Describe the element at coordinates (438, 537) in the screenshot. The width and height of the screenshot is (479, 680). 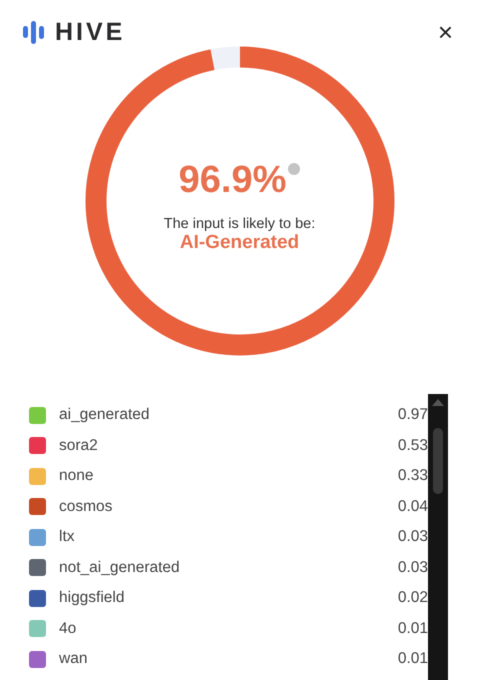
I see `scrollbar` at that location.